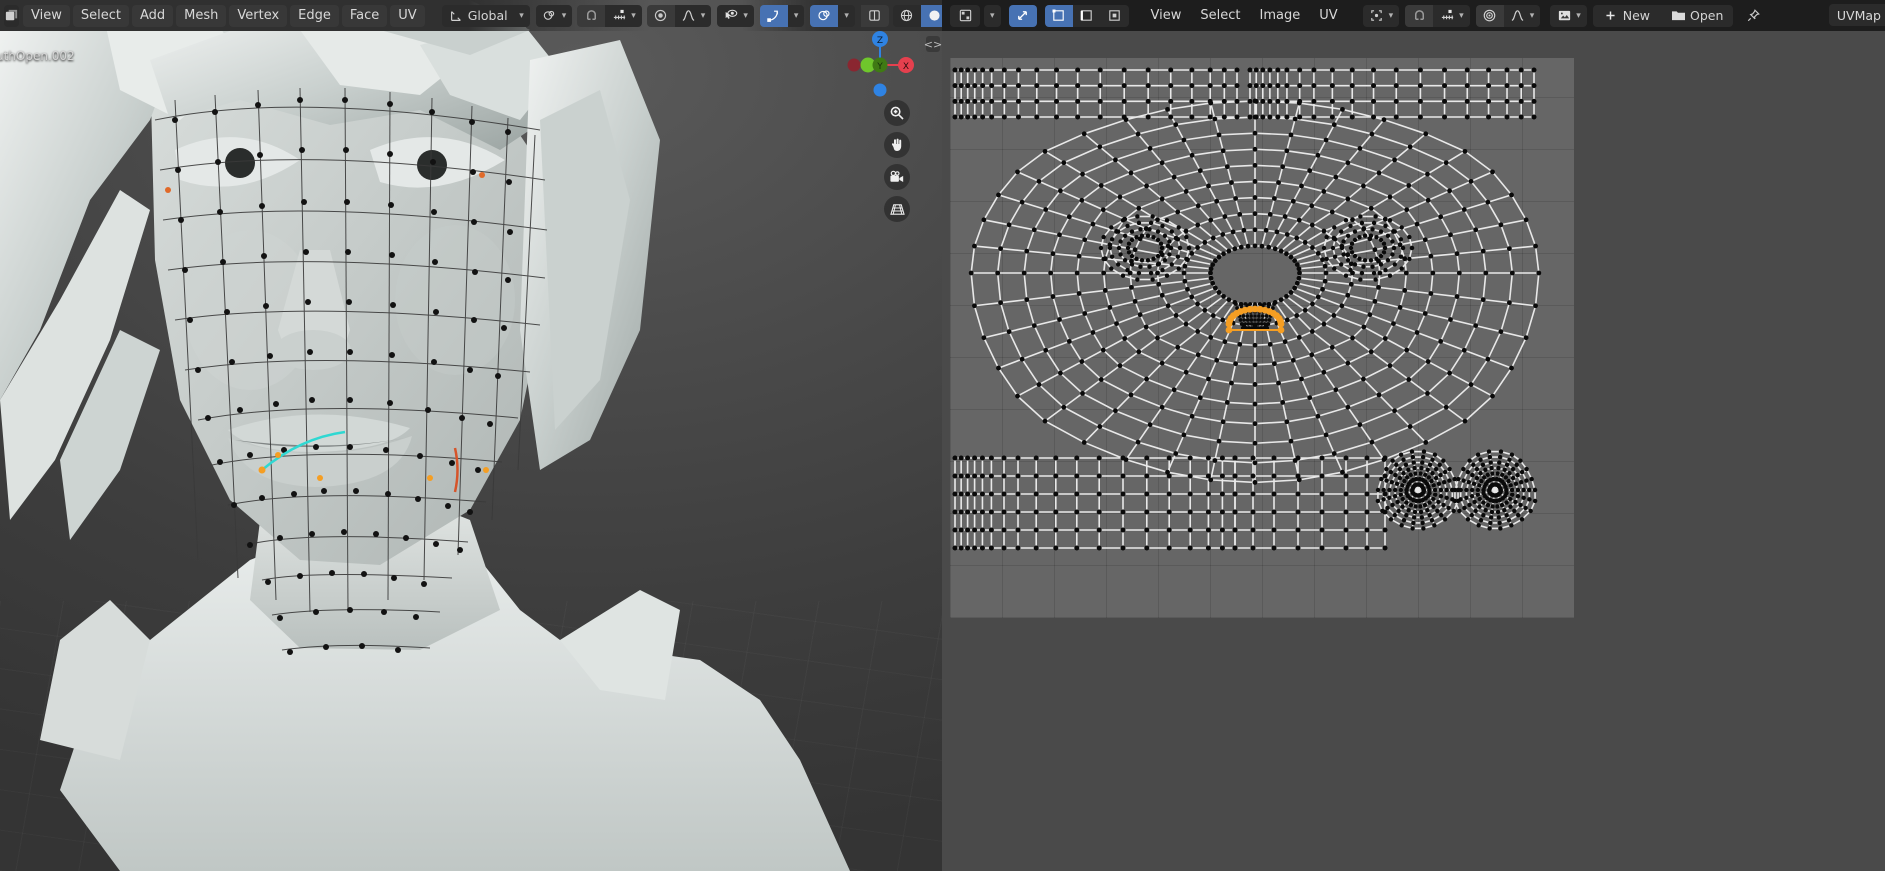 This screenshot has width=1885, height=871. Describe the element at coordinates (258, 15) in the screenshot. I see `menu-vertex: Vertex` at that location.